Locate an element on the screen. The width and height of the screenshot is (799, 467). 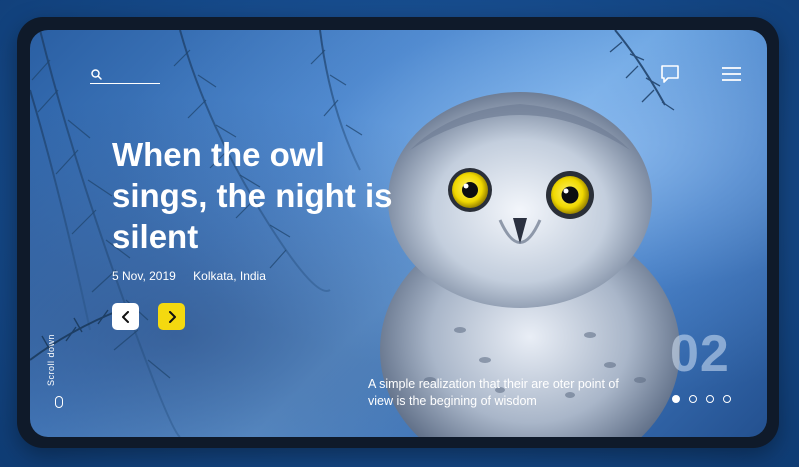
slide-number: 02 is located at coordinates (700, 354).